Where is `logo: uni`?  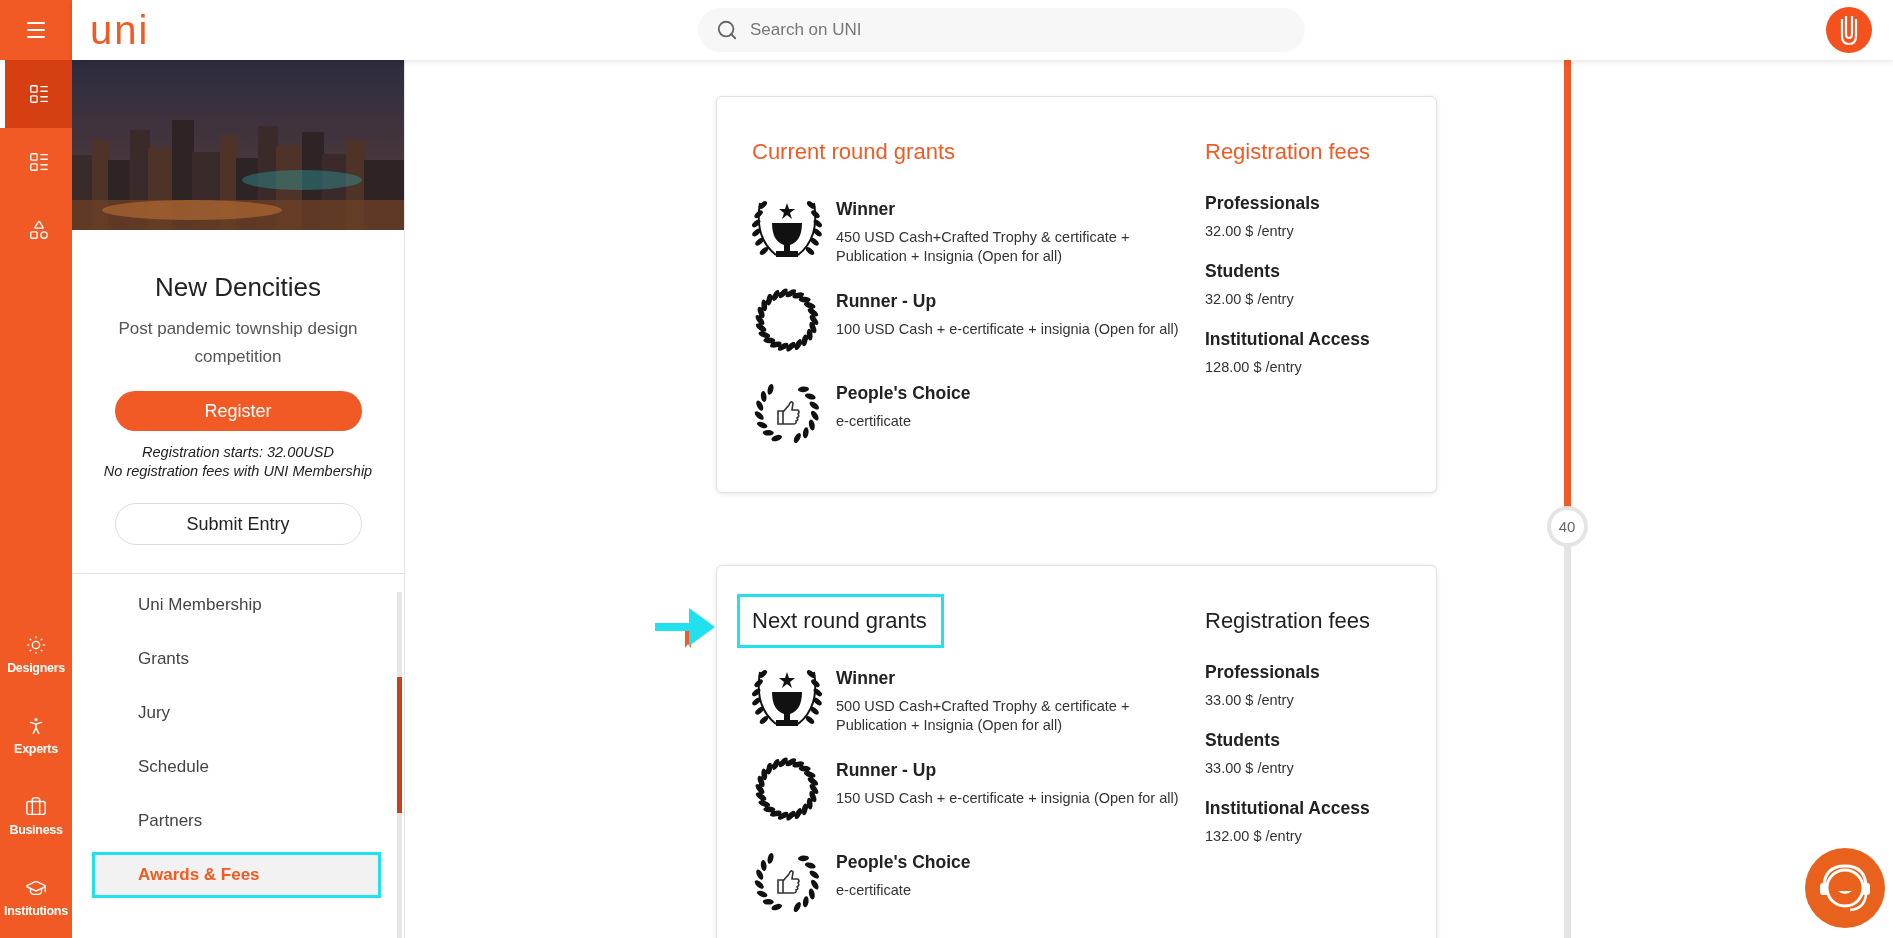
logo: uni is located at coordinates (394, 30).